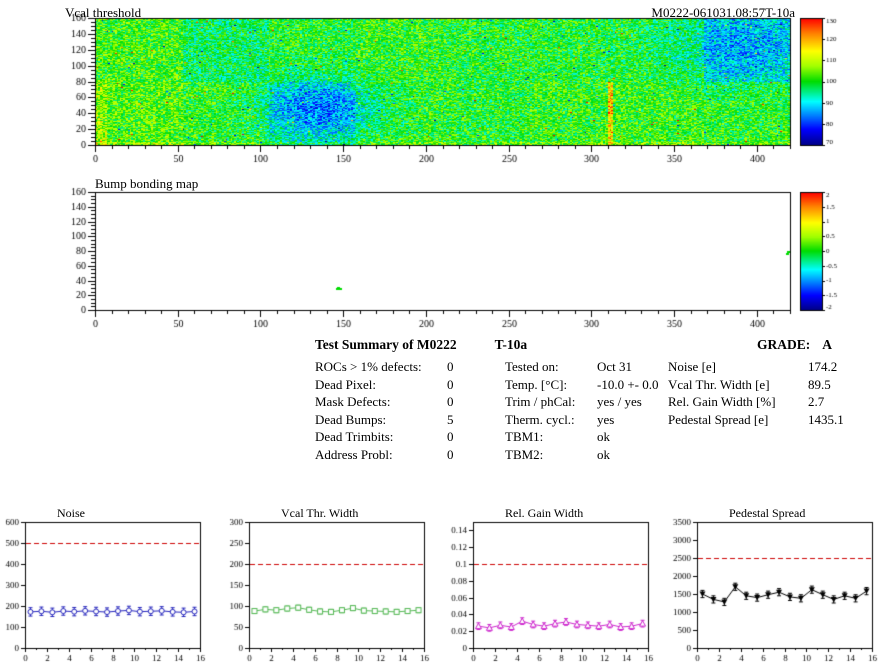  I want to click on summary-row-value: 5, so click(450, 419).